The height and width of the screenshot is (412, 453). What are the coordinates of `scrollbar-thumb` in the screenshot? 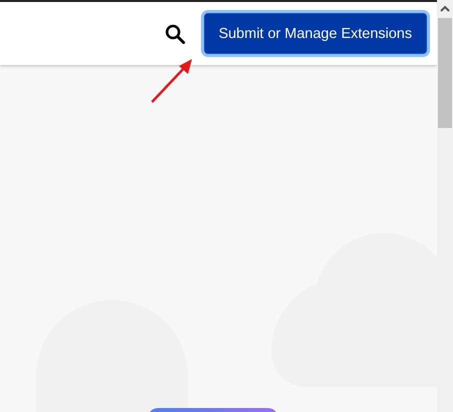 It's located at (445, 73).